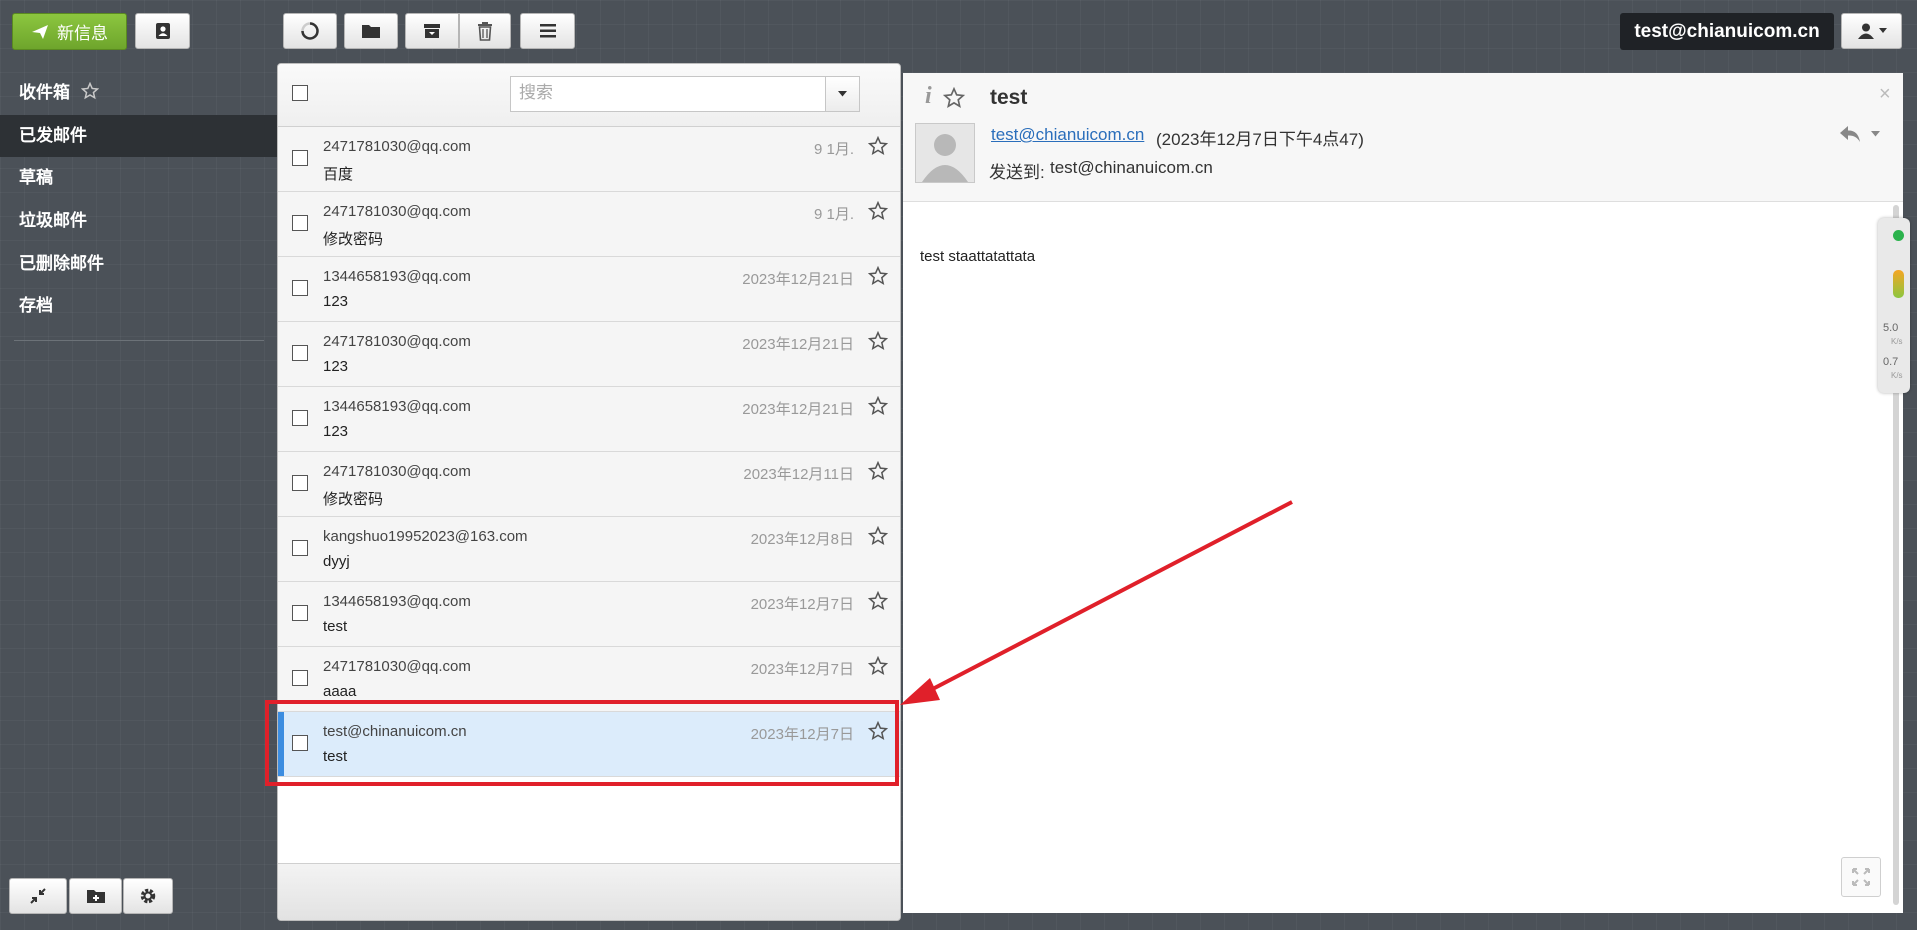 Image resolution: width=1917 pixels, height=930 pixels. I want to click on avatar, so click(945, 153).